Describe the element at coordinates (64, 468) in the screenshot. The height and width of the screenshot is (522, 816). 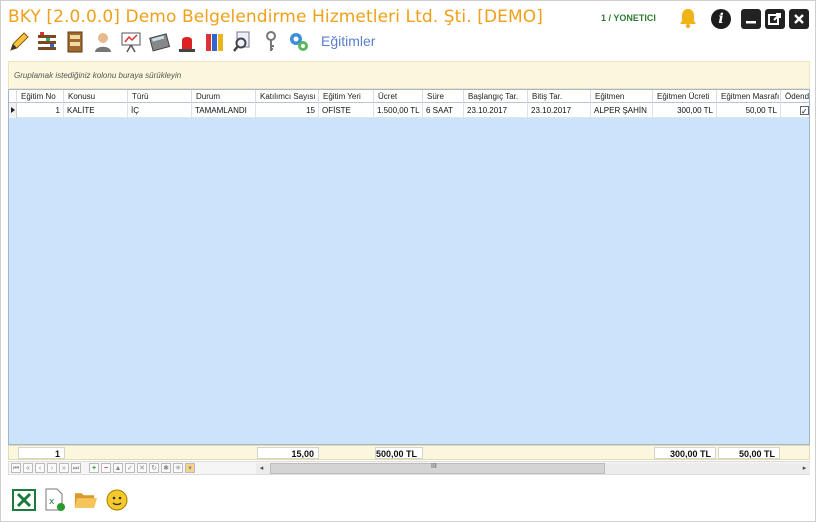
I see `next-page-icon: »` at that location.